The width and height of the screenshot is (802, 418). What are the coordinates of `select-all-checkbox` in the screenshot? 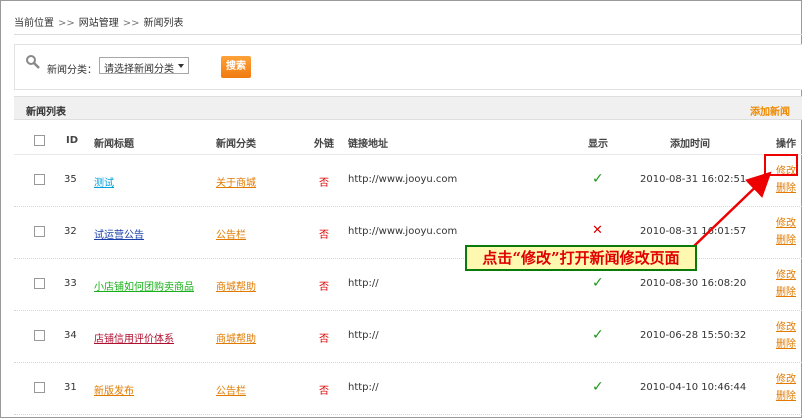 It's located at (39, 140).